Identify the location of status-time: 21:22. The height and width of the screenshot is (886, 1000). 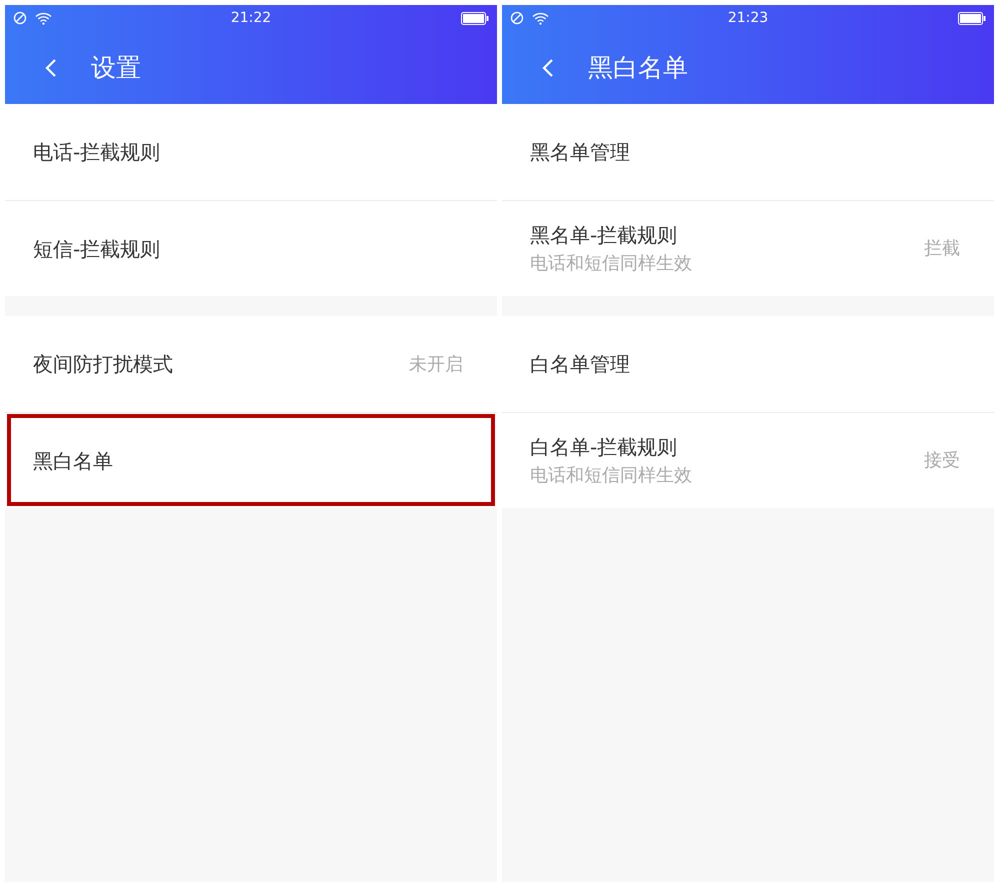
(251, 18).